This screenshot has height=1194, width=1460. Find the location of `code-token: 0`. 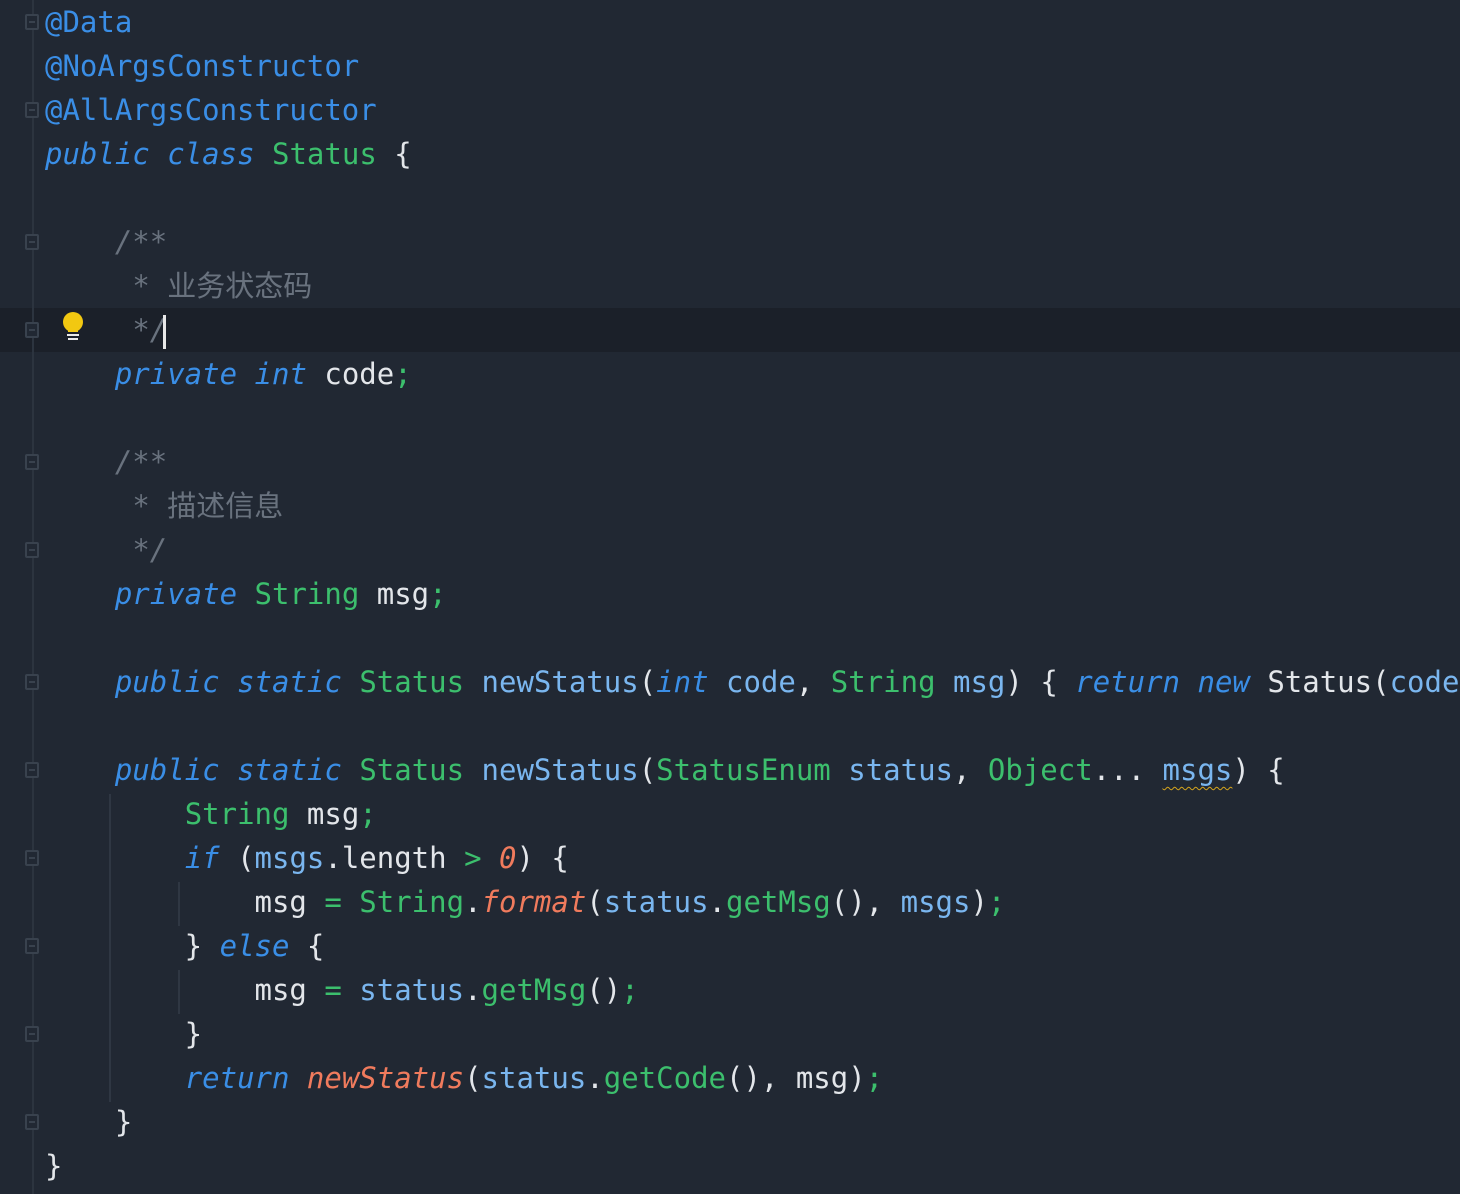

code-token: 0 is located at coordinates (508, 858).